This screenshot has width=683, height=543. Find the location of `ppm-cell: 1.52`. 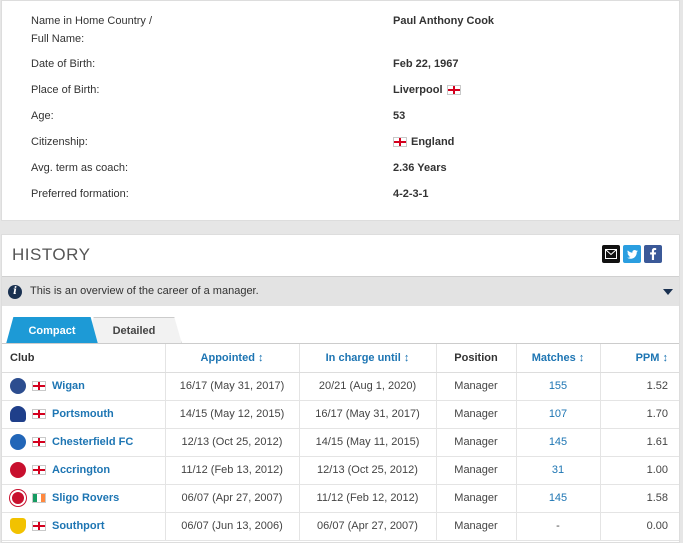

ppm-cell: 1.52 is located at coordinates (639, 386).